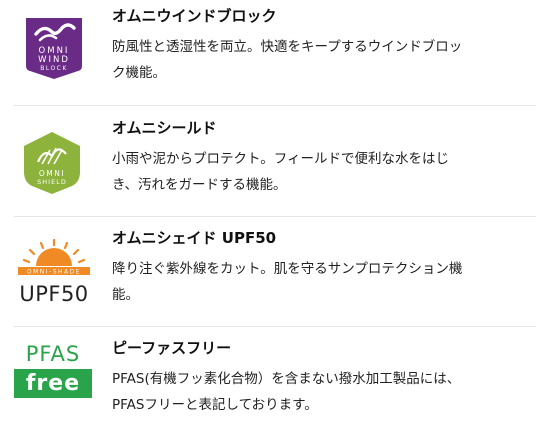 The width and height of the screenshot is (551, 428). What do you see at coordinates (52, 163) in the screenshot?
I see `omni-shield-icon: OMNI SHIELD` at bounding box center [52, 163].